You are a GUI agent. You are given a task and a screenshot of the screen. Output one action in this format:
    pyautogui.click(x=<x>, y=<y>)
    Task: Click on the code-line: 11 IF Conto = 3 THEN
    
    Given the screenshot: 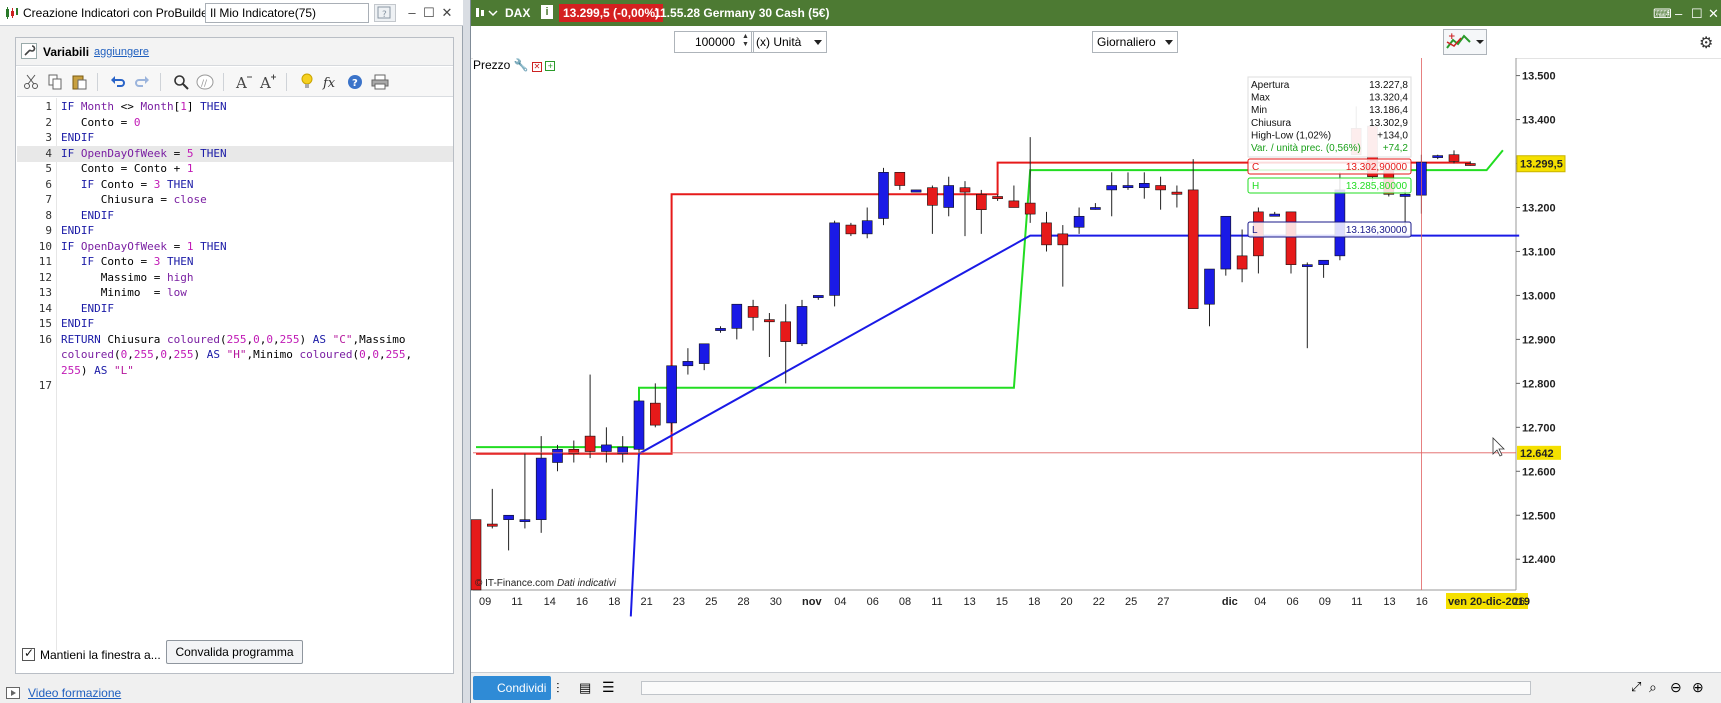 What is the action you would take?
    pyautogui.click(x=235, y=262)
    